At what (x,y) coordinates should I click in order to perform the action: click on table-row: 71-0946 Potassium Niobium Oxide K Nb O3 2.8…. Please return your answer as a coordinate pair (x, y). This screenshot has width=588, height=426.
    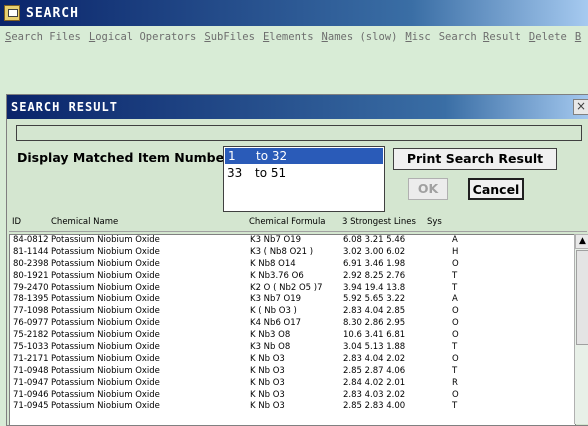
    Looking at the image, I should click on (292, 396).